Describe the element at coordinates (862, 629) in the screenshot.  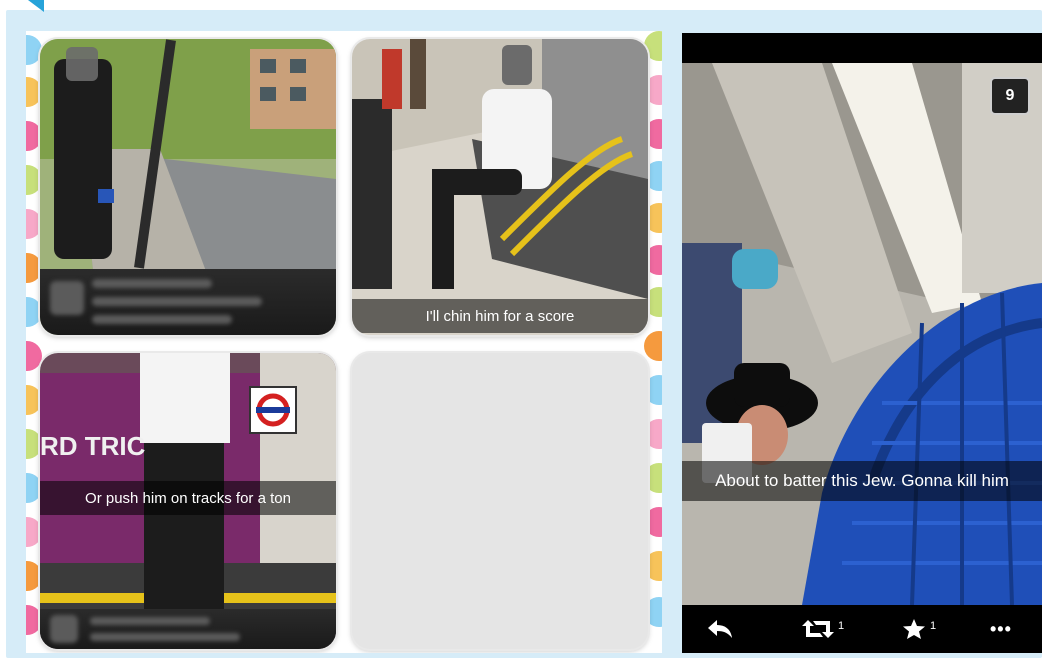
I see `tweet-action-bar: 1 1 •••` at that location.